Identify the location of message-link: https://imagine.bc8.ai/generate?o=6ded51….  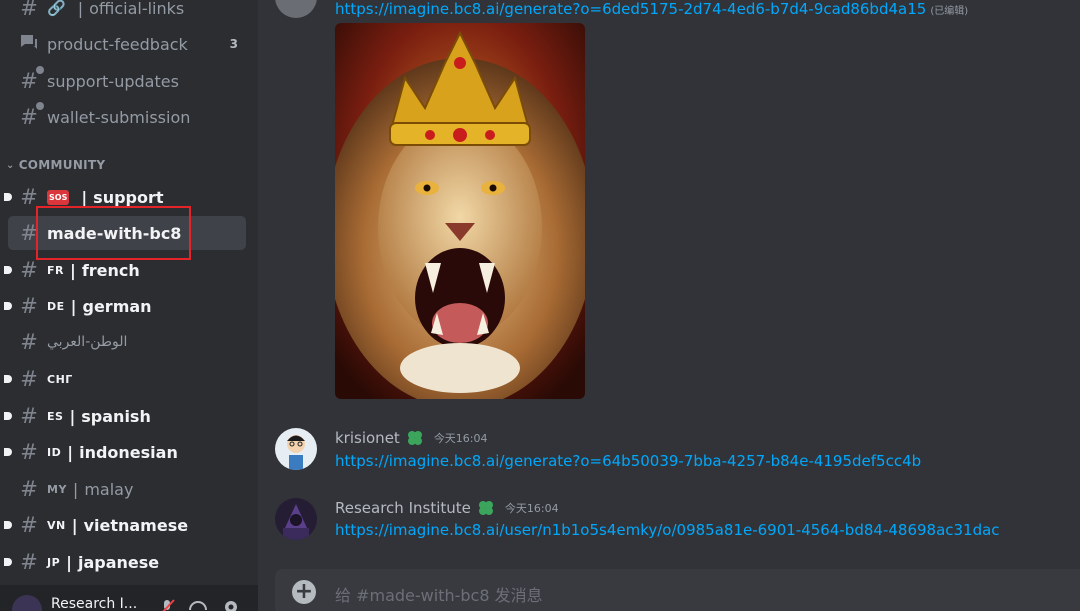
(651, 9).